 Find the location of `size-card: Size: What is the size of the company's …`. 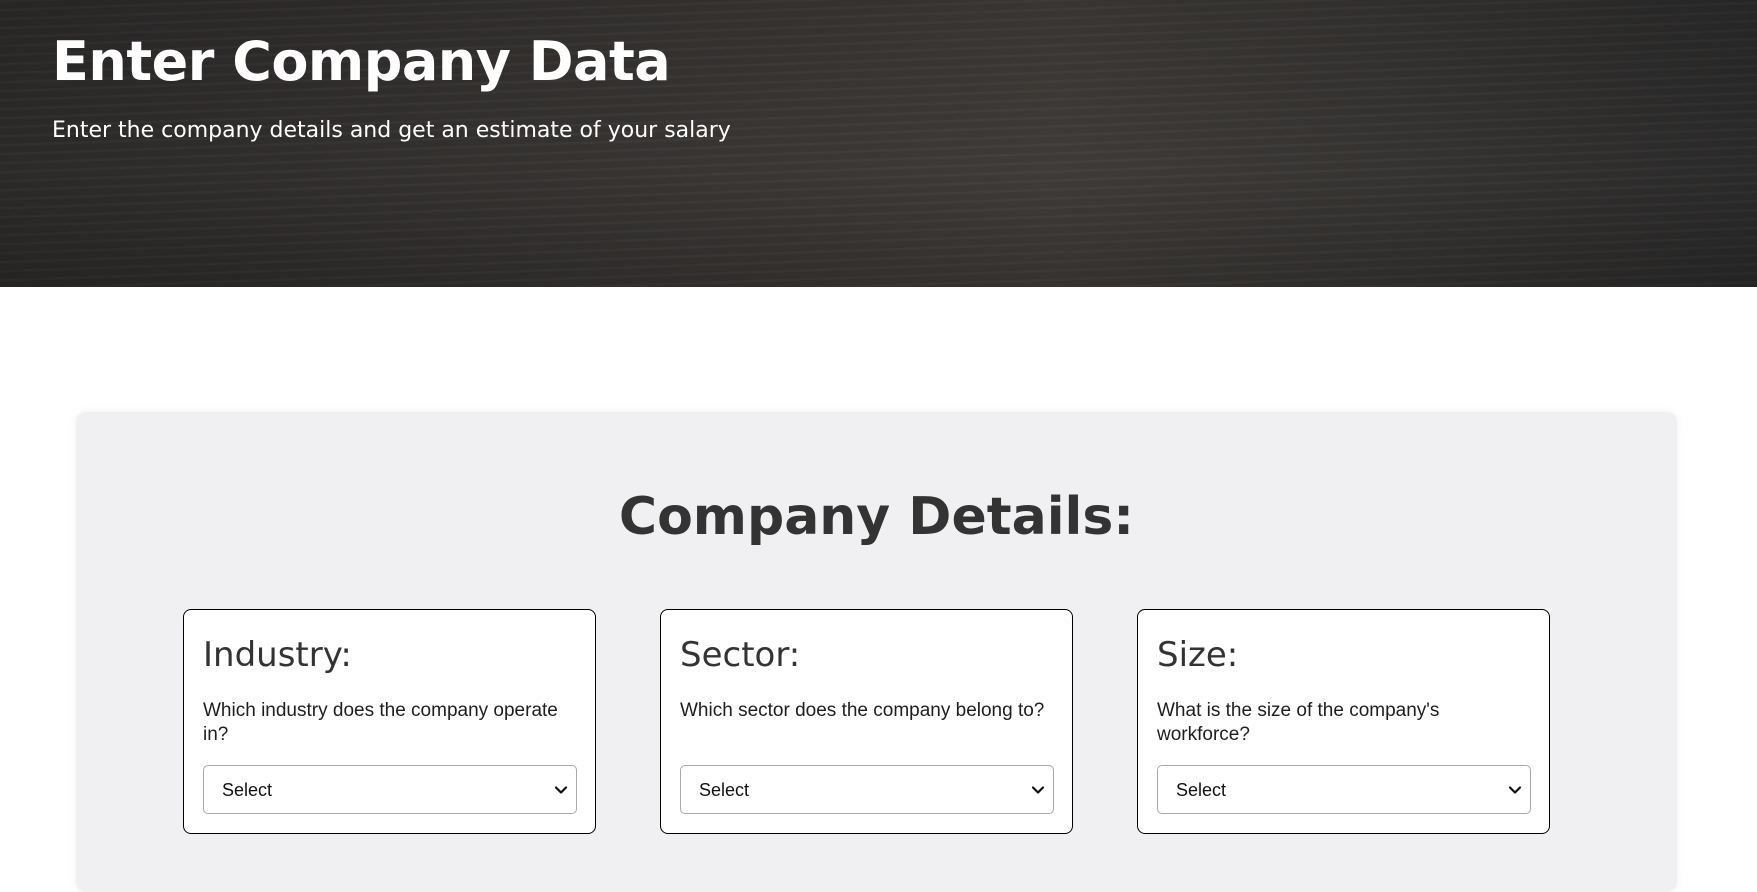

size-card: Size: What is the size of the company's … is located at coordinates (1343, 721).